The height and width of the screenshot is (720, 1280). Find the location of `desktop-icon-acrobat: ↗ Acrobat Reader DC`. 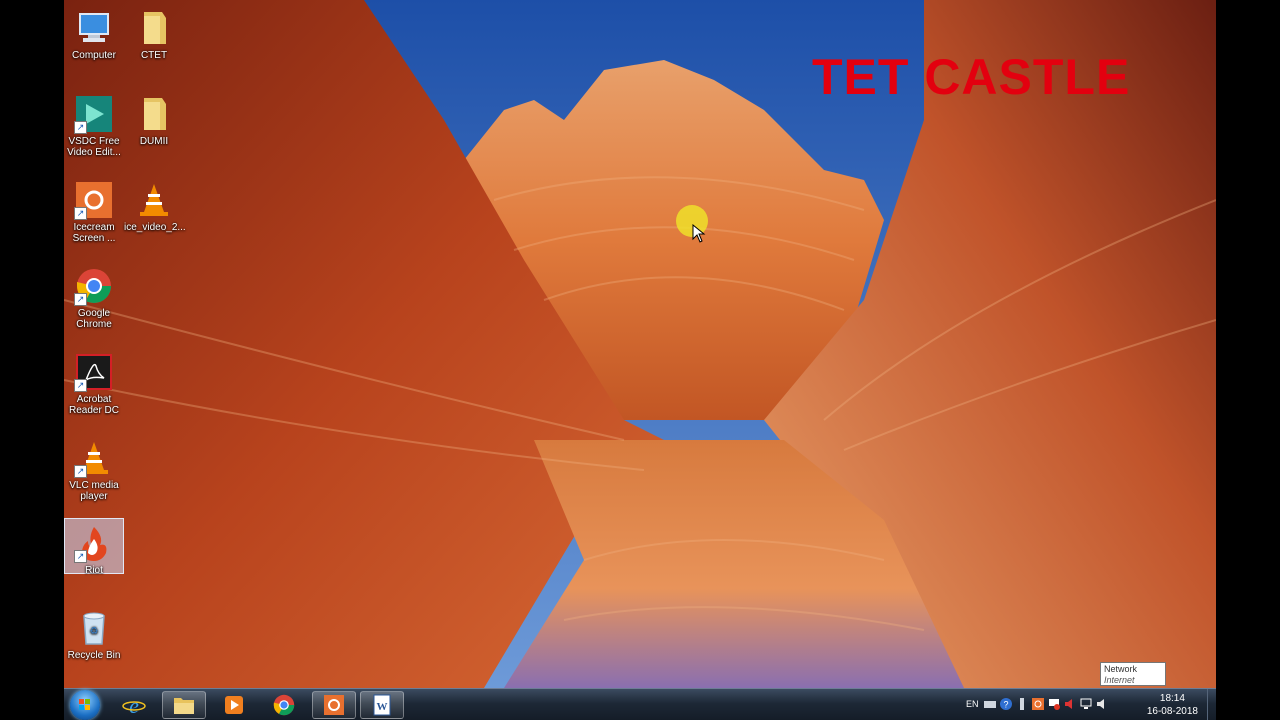

desktop-icon-acrobat: ↗ Acrobat Reader DC is located at coordinates (94, 388).